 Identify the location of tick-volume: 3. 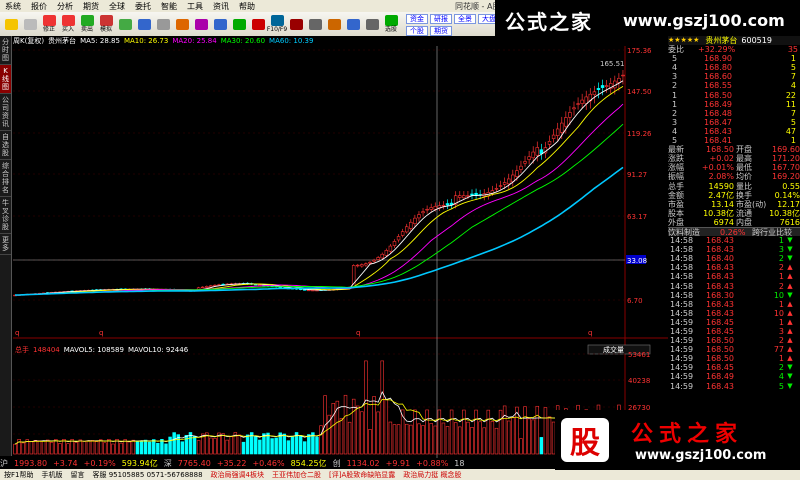
(781, 331).